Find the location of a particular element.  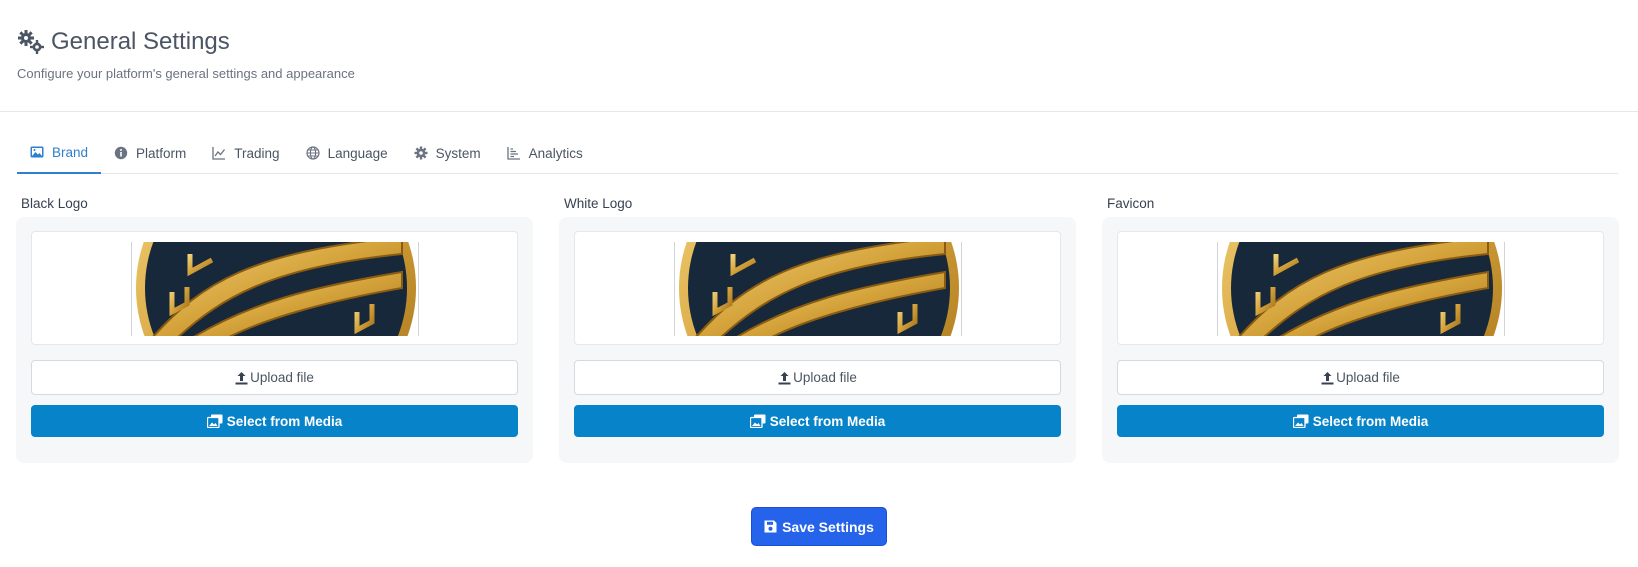

tab-language: Language is located at coordinates (347, 153).